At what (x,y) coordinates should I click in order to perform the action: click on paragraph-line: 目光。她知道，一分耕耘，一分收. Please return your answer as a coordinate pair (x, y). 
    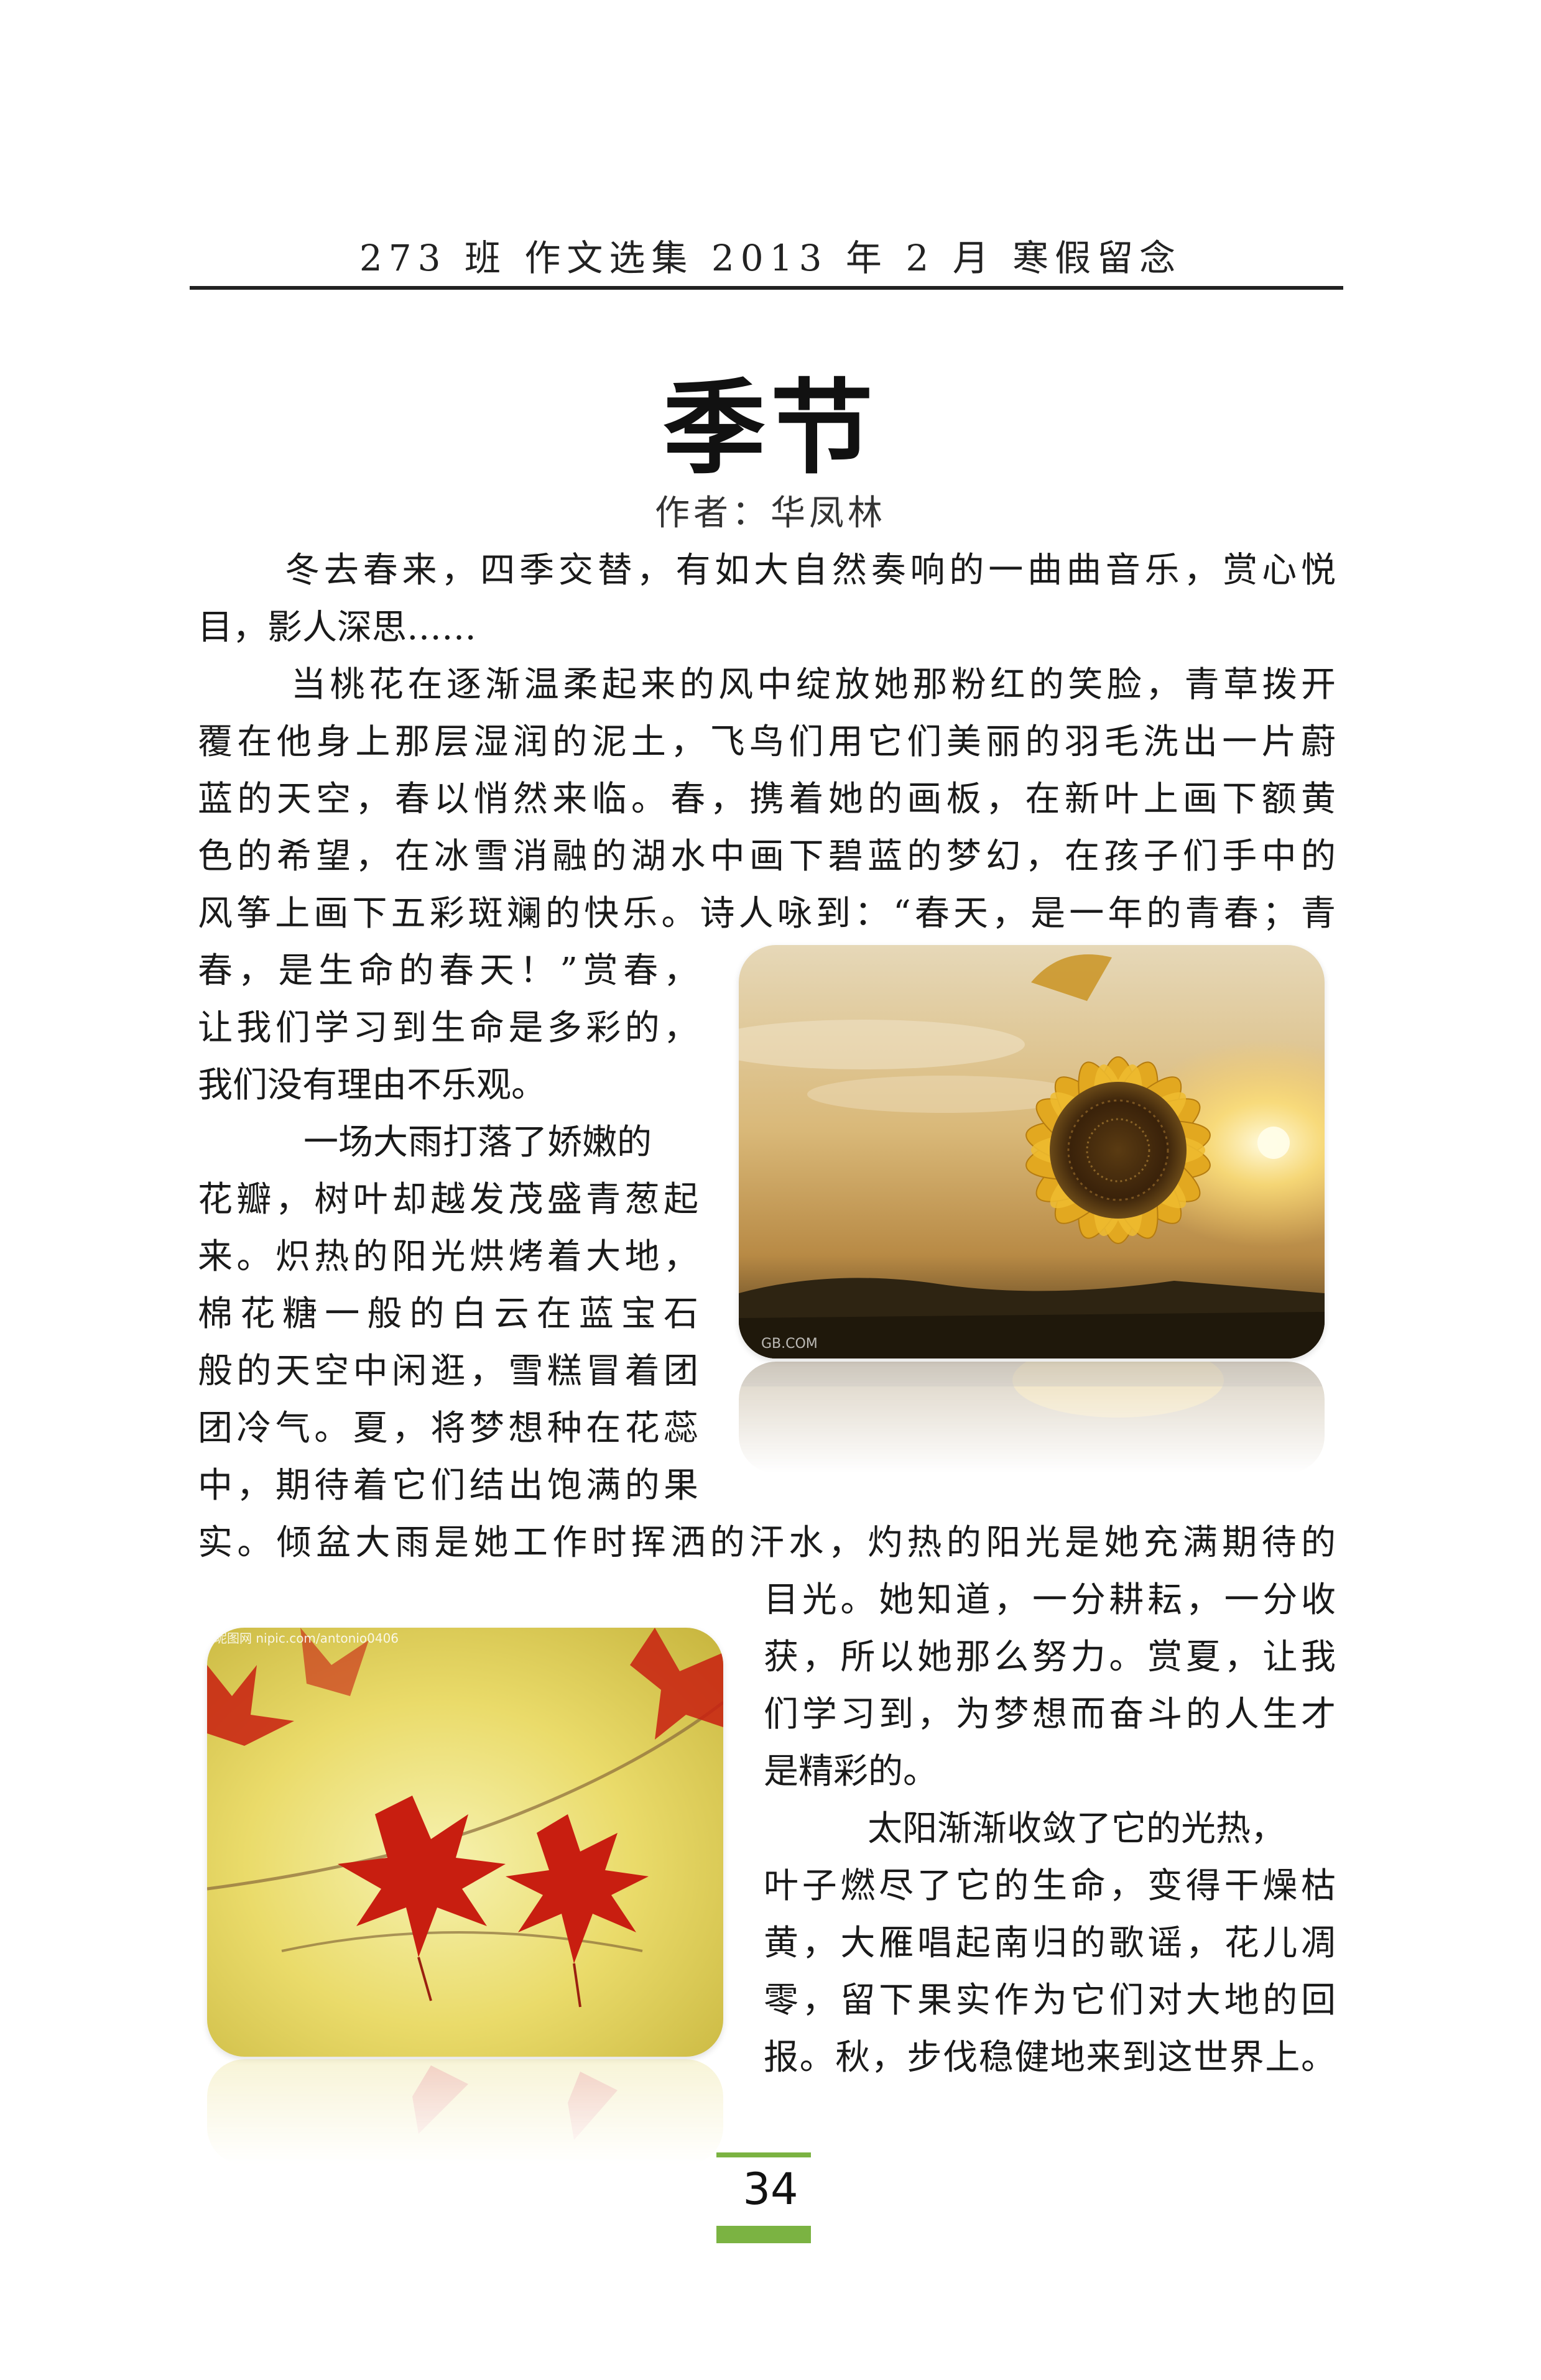
    Looking at the image, I should click on (1050, 1600).